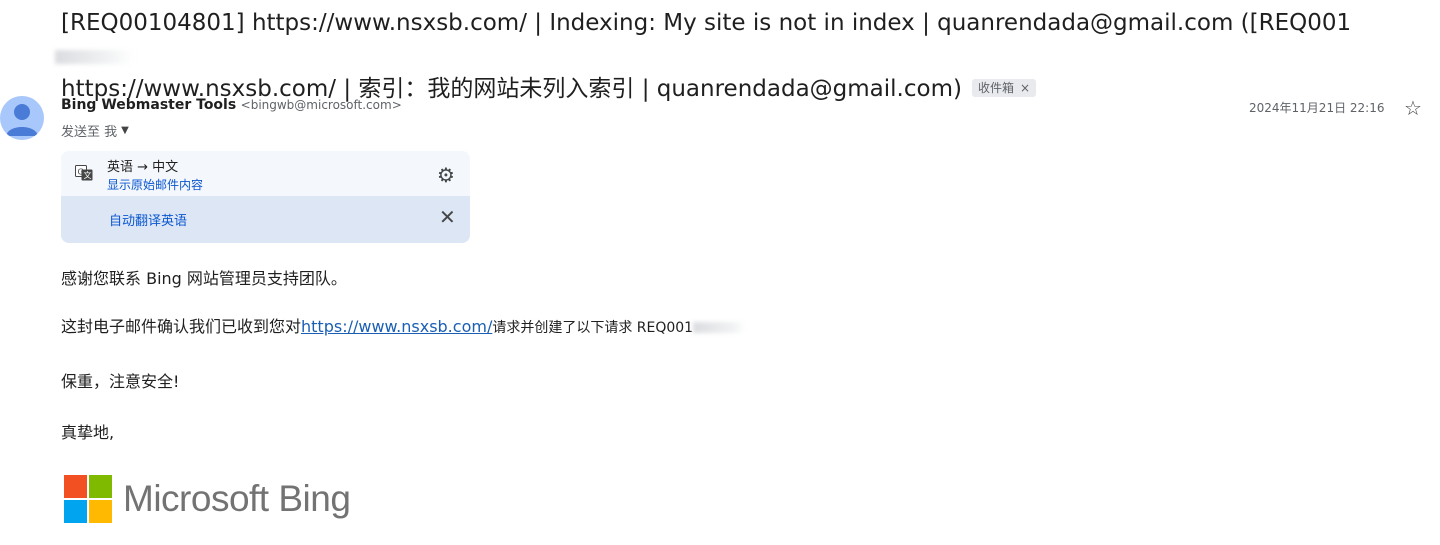 This screenshot has height=545, width=1440. What do you see at coordinates (22, 118) in the screenshot?
I see `avatar-icon` at bounding box center [22, 118].